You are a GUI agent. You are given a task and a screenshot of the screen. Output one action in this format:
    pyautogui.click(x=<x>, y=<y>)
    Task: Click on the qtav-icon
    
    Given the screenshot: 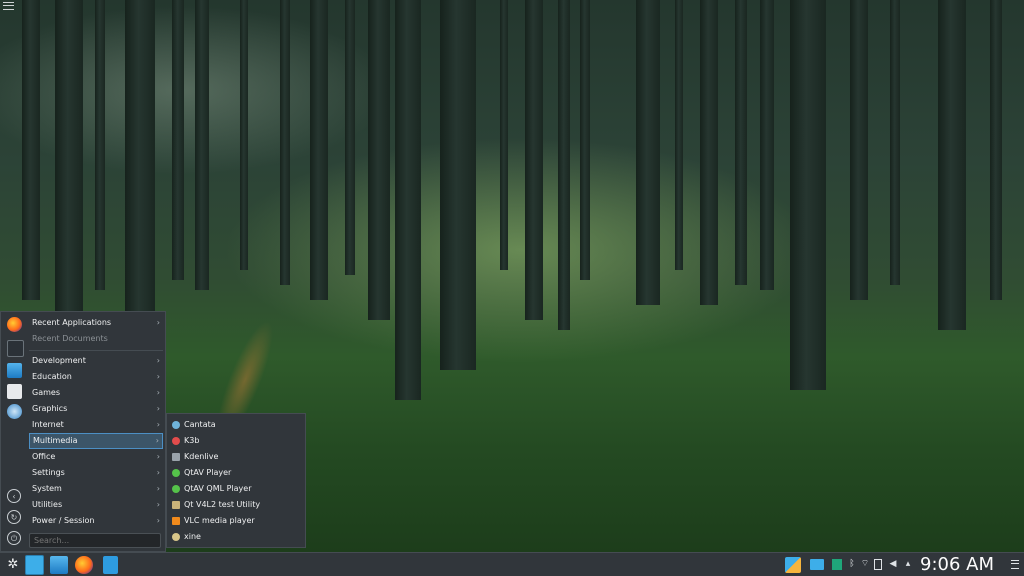 What is the action you would take?
    pyautogui.click(x=176, y=473)
    